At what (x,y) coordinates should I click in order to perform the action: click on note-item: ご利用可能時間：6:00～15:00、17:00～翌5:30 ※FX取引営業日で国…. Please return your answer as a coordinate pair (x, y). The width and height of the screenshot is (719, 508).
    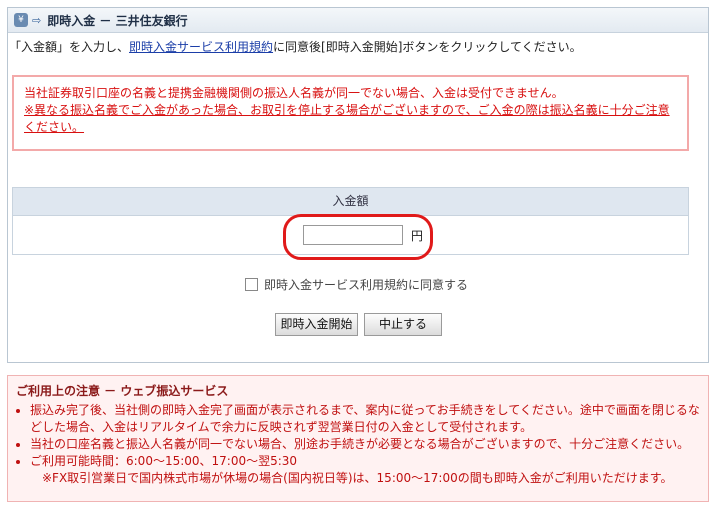
    Looking at the image, I should click on (365, 470).